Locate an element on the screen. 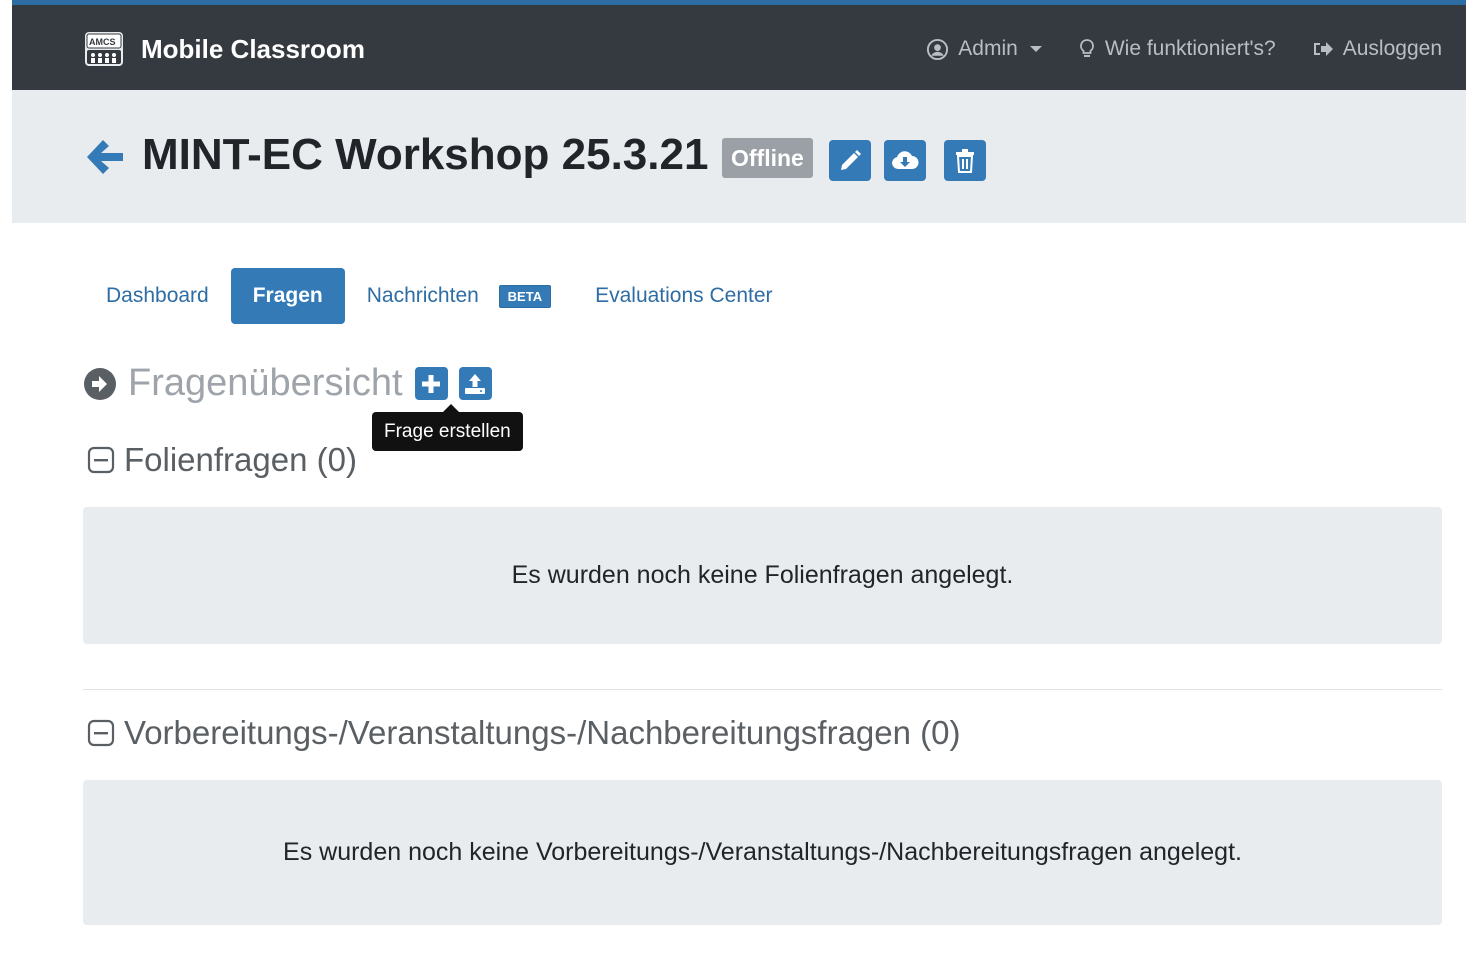 This screenshot has height=966, width=1466. user-circle-icon is located at coordinates (938, 49).